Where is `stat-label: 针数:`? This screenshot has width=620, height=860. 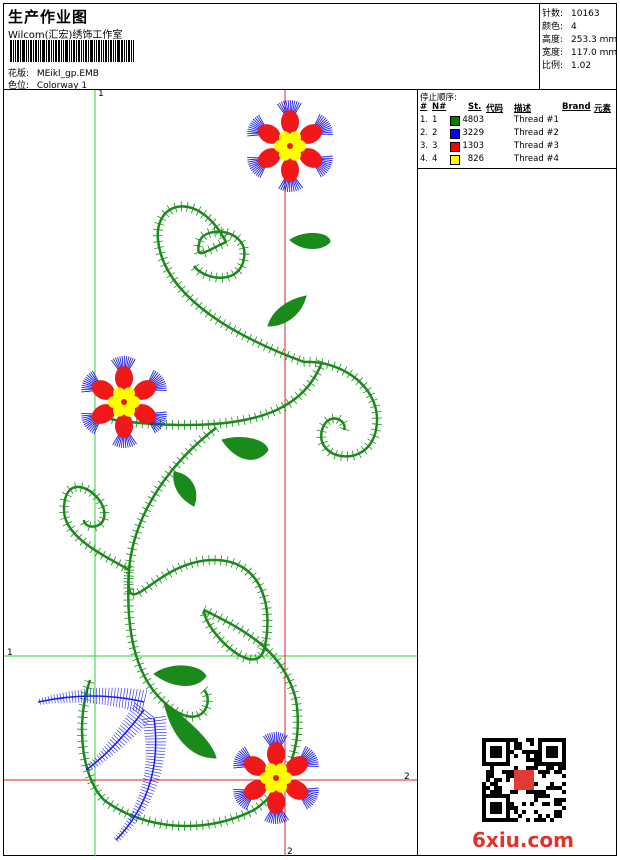 stat-label: 针数: is located at coordinates (553, 14).